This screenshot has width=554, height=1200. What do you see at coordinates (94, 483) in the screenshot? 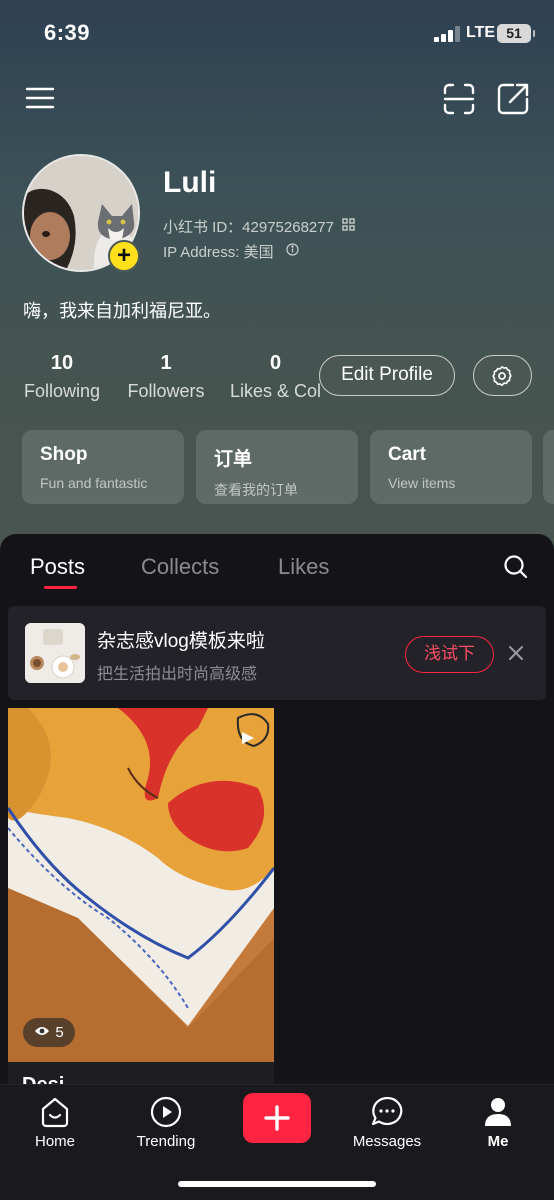
I see `card-subtitle: Fun and fantastic` at bounding box center [94, 483].